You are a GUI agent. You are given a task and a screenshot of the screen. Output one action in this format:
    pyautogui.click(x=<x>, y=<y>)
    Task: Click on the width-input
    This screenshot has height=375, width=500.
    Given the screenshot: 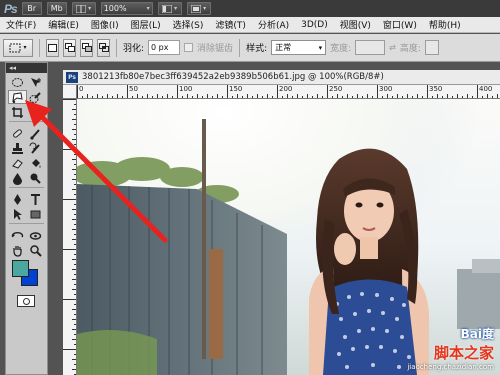 What is the action you would take?
    pyautogui.click(x=370, y=47)
    